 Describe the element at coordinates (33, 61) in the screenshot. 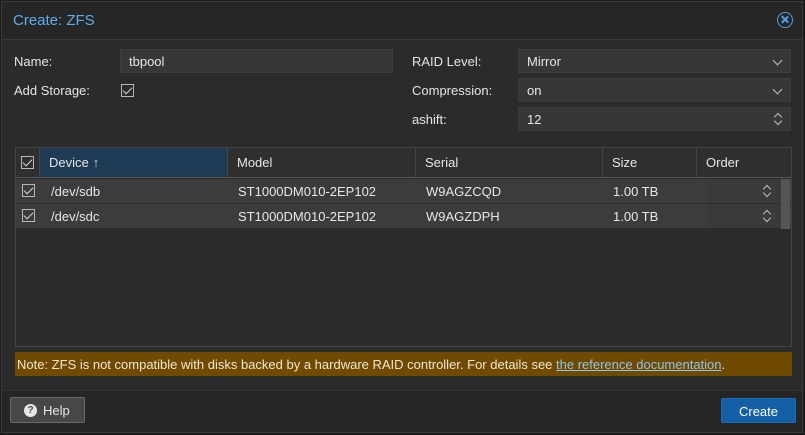

I see `name-label: Name:` at that location.